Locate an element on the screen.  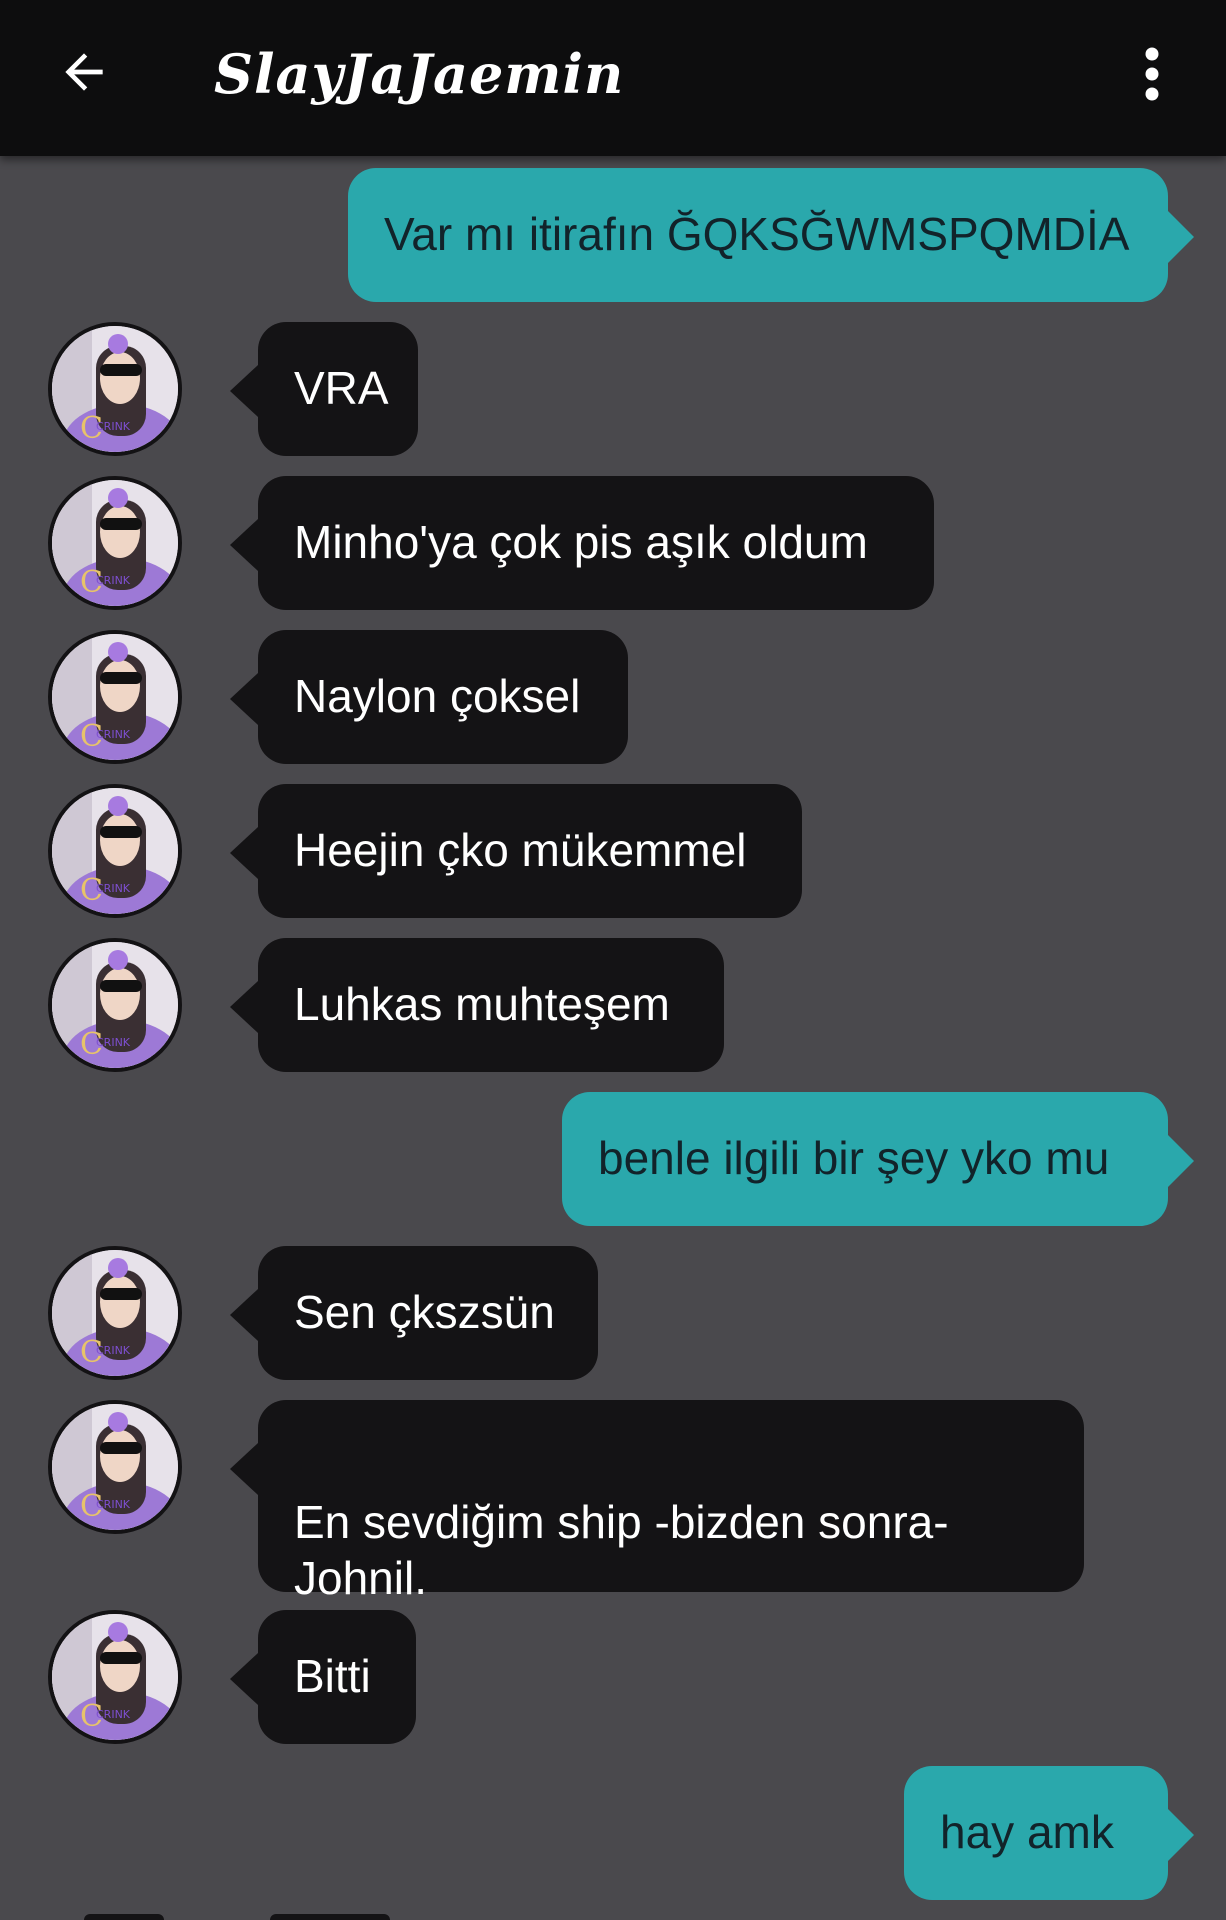
message-text: Var mı itirafın ĞQKSĞWMSPQMDİA is located at coordinates (757, 234).